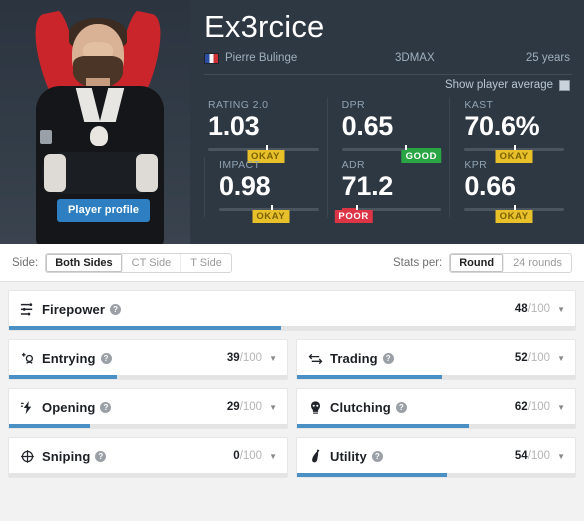 This screenshot has height=521, width=584. I want to click on stat-kast: KAST 70.6% OKAY, so click(510, 130).